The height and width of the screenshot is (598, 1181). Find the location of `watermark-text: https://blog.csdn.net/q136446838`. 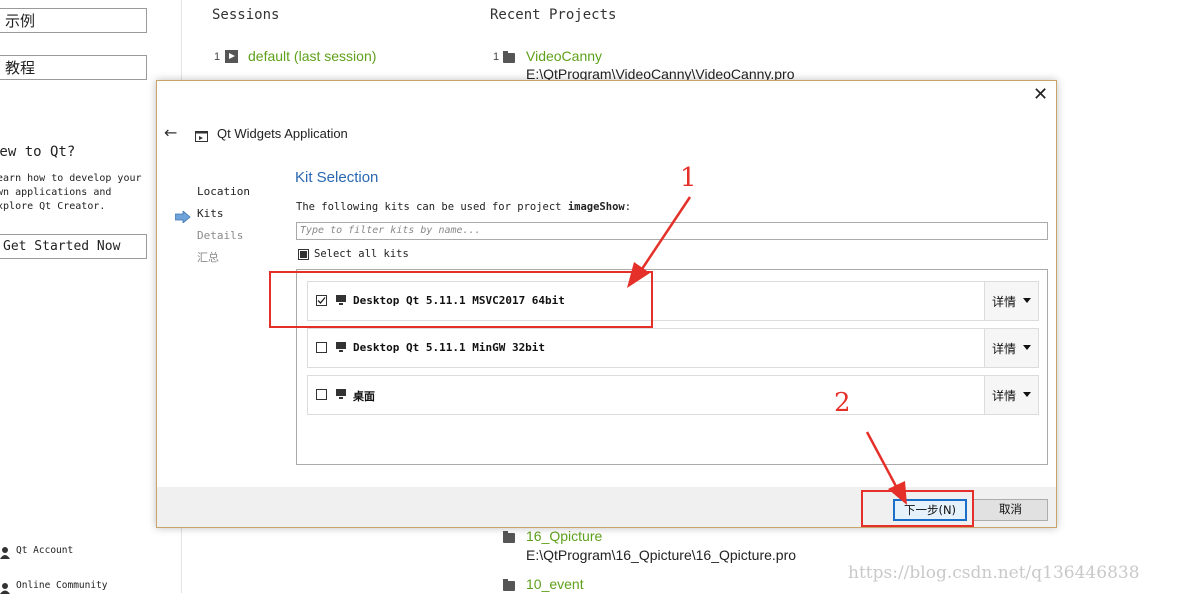

watermark-text: https://blog.csdn.net/q136446838 is located at coordinates (994, 573).